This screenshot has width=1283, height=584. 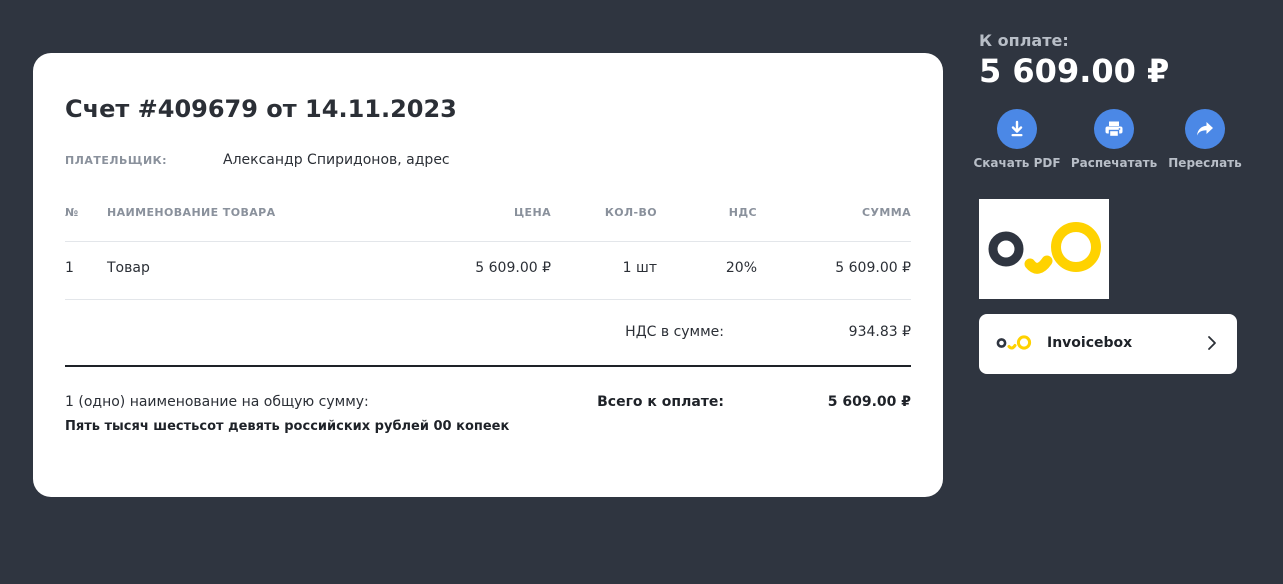 What do you see at coordinates (639, 268) in the screenshot?
I see `row-qty: 1 шт` at bounding box center [639, 268].